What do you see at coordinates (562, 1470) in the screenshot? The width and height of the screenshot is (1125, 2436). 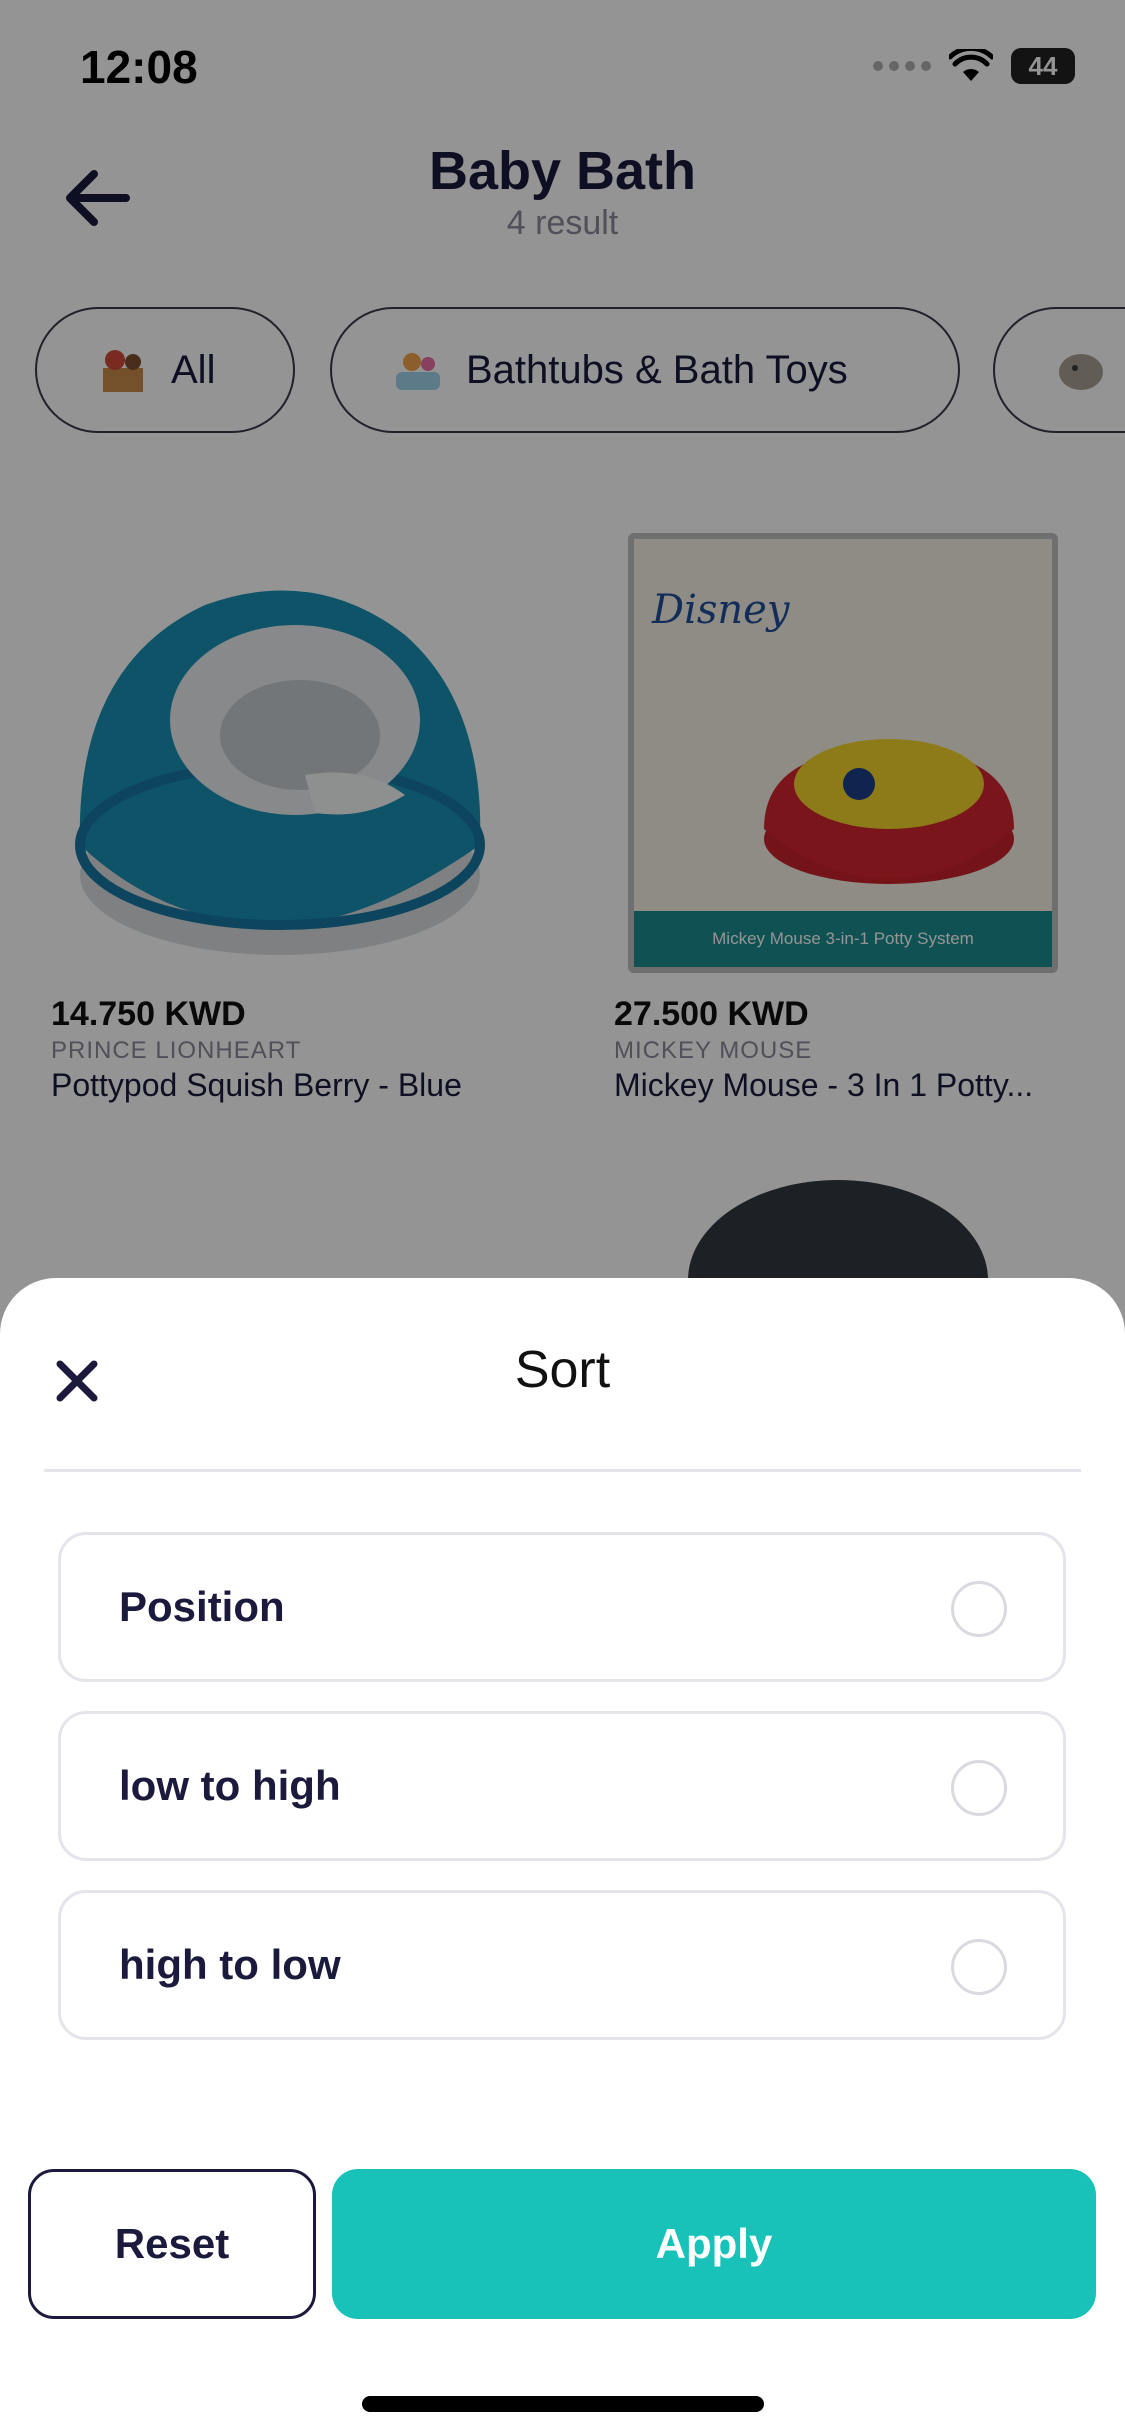 I see `divider` at bounding box center [562, 1470].